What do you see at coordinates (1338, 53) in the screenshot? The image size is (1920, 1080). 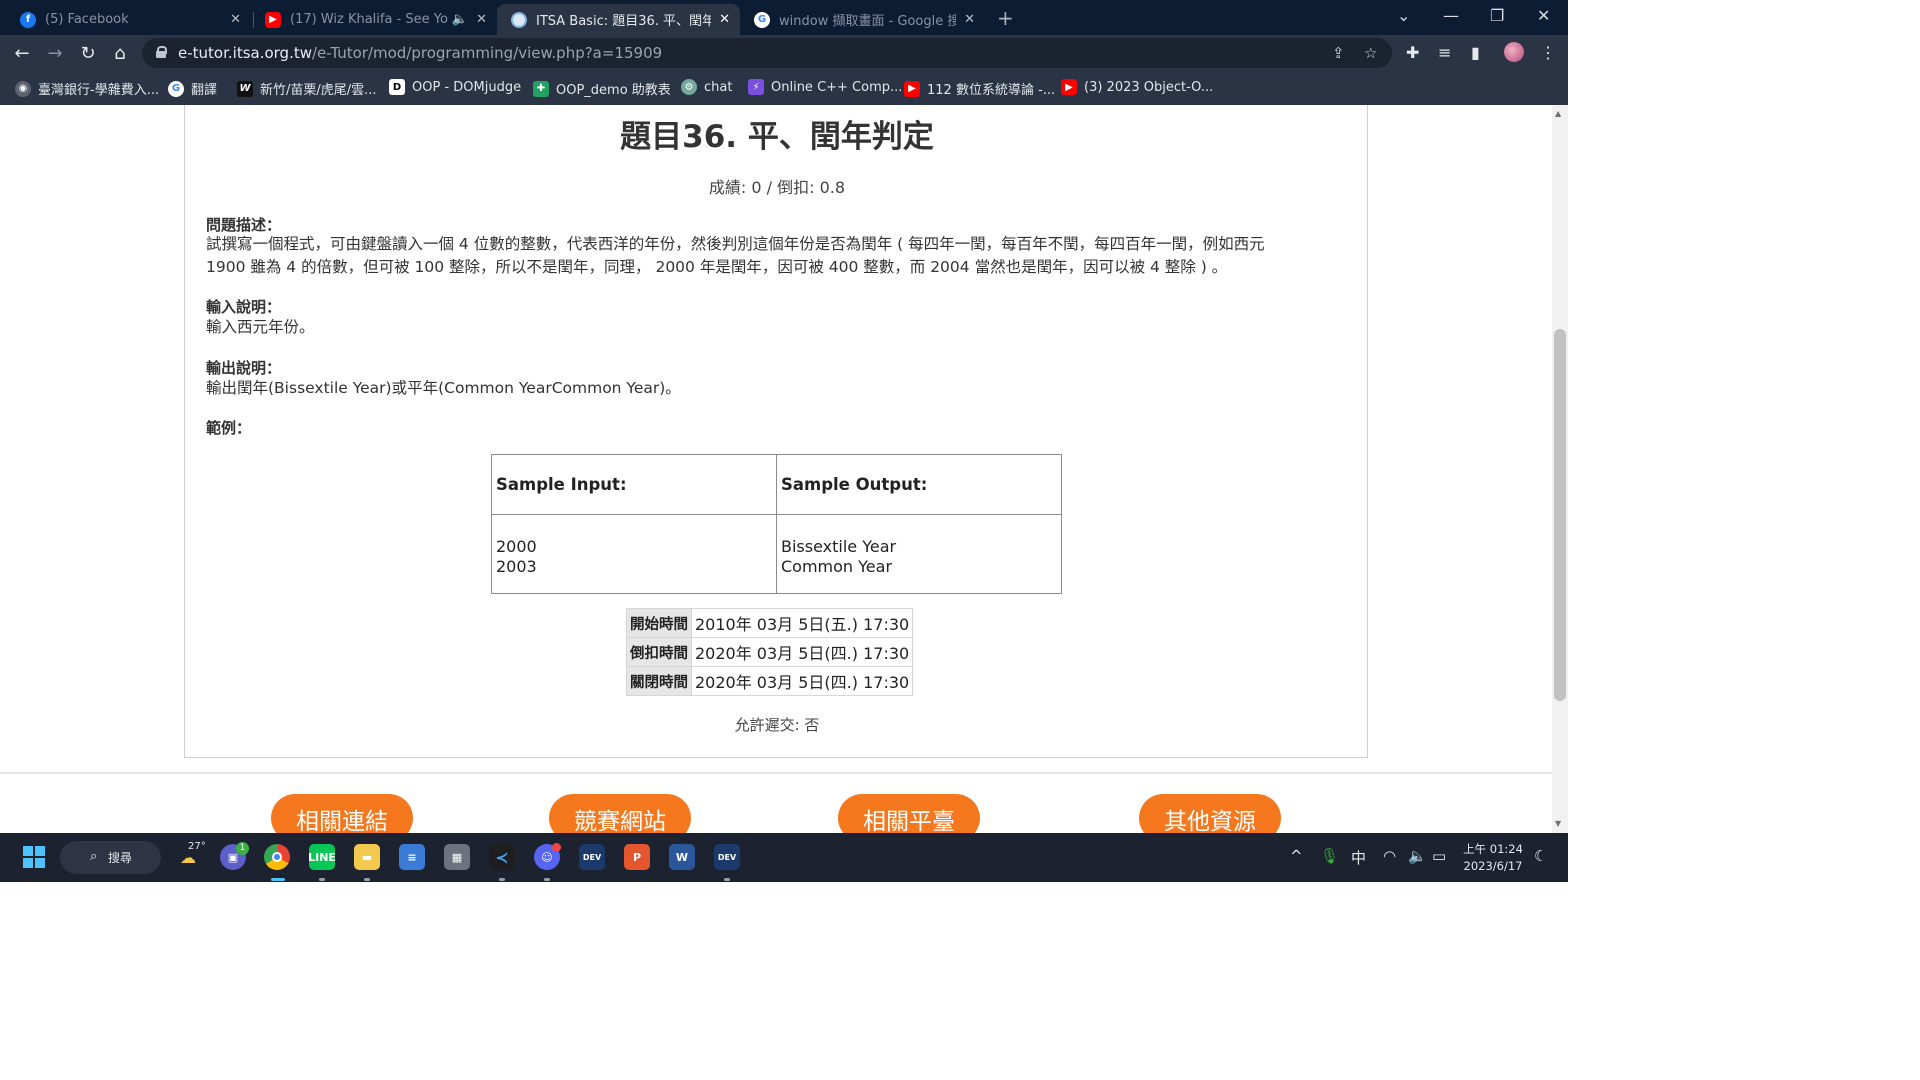 I see `share-icon: ⇪` at bounding box center [1338, 53].